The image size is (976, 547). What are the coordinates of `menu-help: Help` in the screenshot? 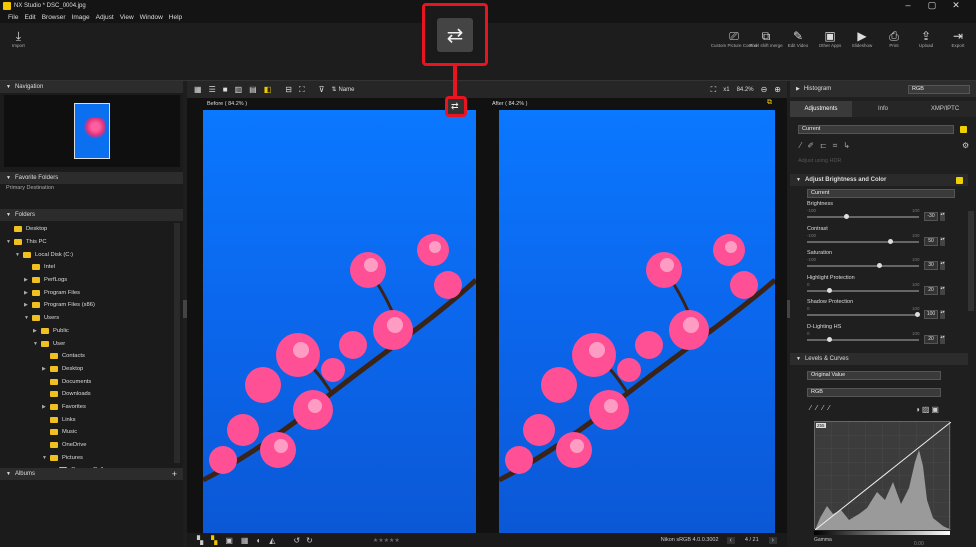 It's located at (175, 17).